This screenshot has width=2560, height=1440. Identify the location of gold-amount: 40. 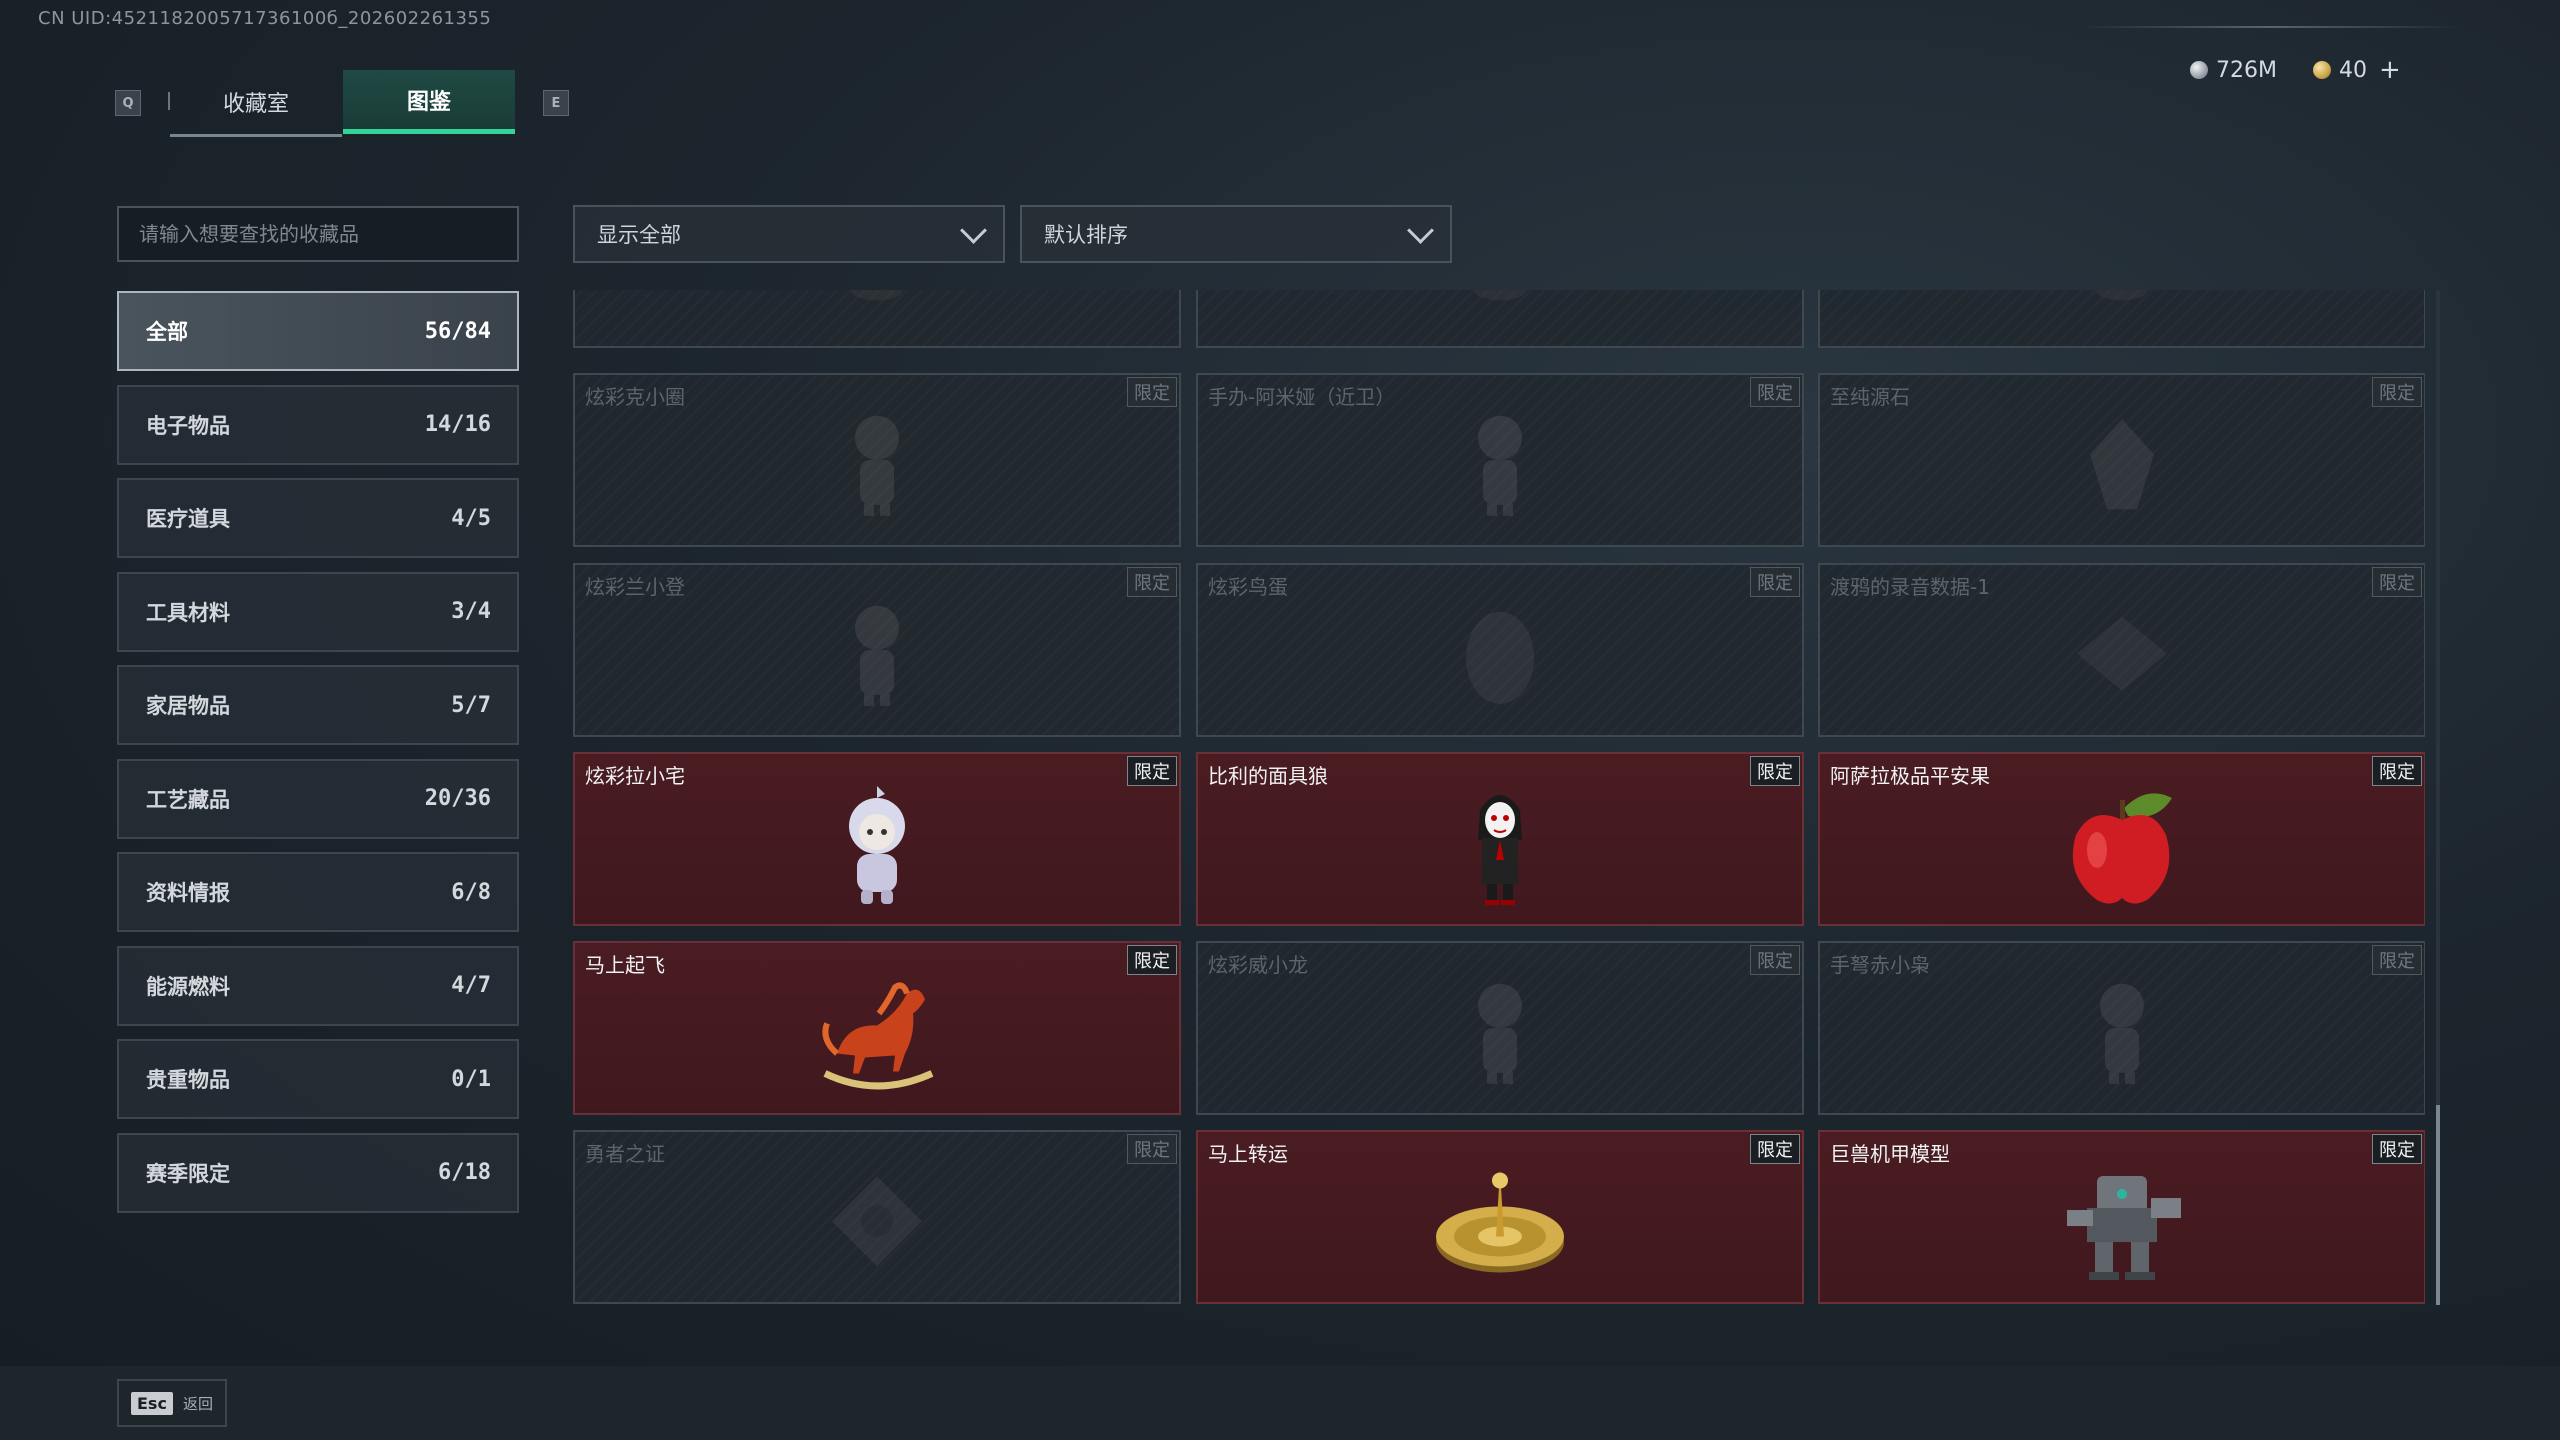
(2353, 70).